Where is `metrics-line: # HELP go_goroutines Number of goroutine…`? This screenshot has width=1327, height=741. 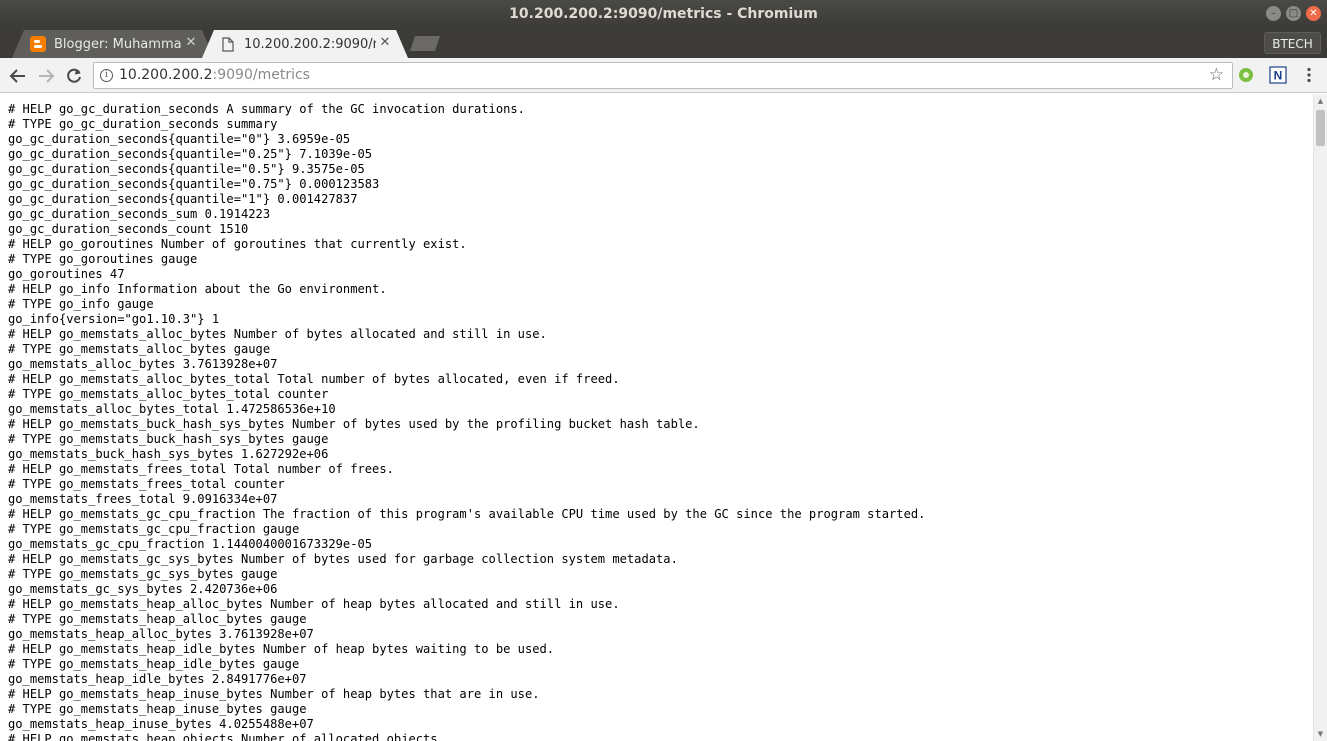 metrics-line: # HELP go_goroutines Number of goroutine… is located at coordinates (237, 244).